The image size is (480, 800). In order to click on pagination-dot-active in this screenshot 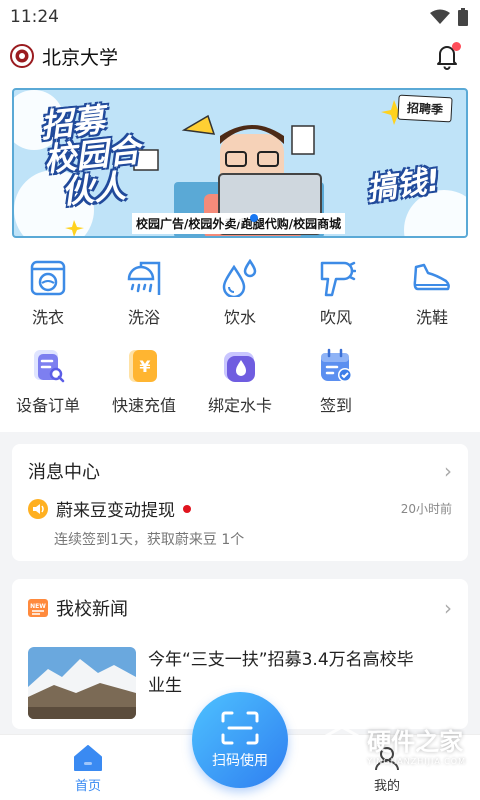, I will do `click(254, 218)`.